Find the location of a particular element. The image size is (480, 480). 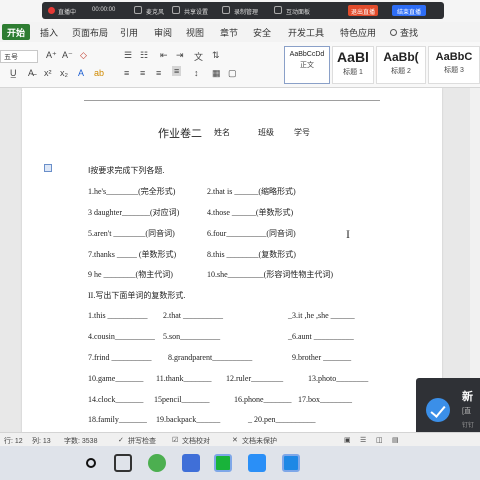

tab-view: 视图 is located at coordinates (195, 32).